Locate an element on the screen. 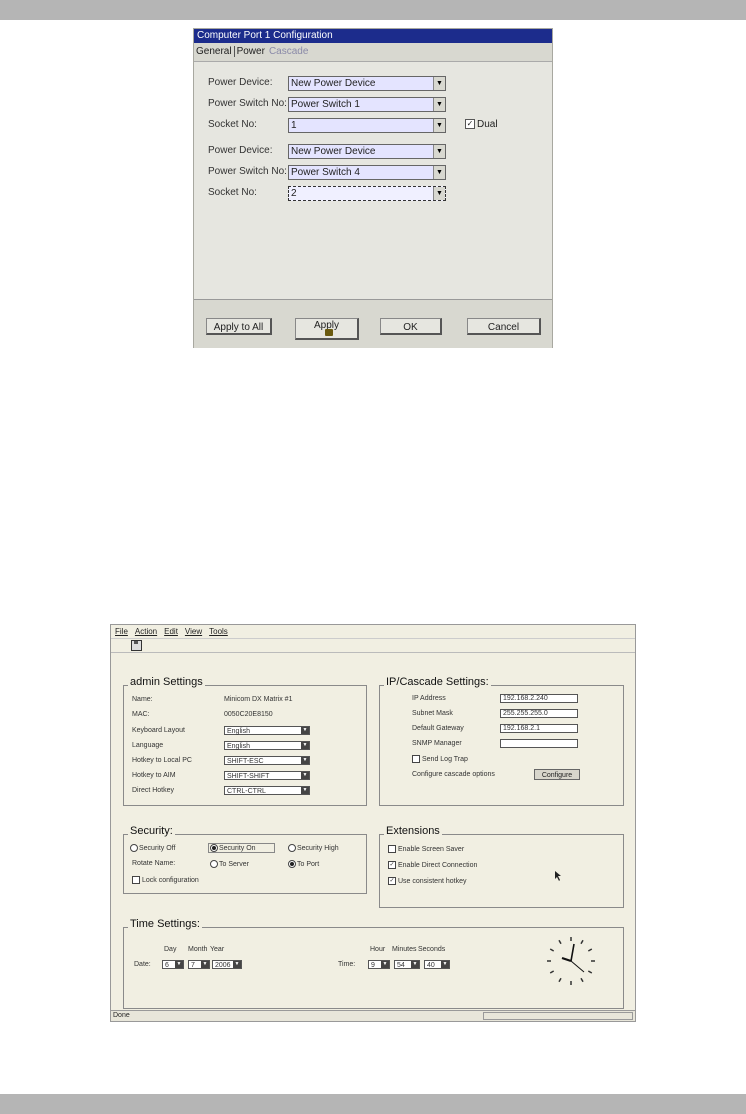 The height and width of the screenshot is (1114, 746). socket-select-2: 2 ▼ is located at coordinates (367, 193).